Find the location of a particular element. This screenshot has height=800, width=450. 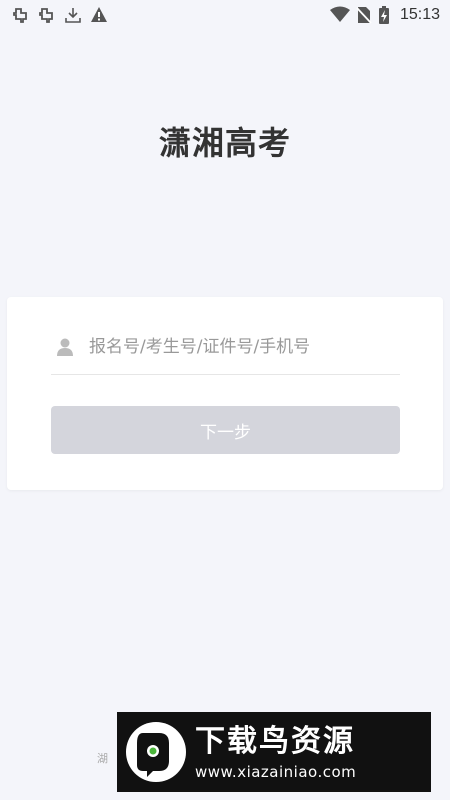

account-input-row is located at coordinates (225, 347).